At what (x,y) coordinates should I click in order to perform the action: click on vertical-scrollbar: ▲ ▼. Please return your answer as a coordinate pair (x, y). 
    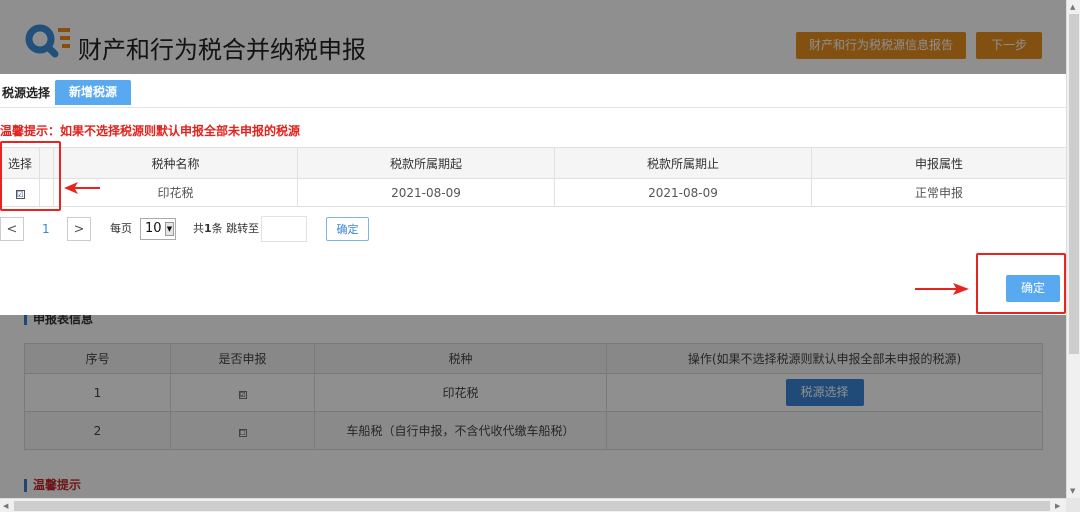
    Looking at the image, I should click on (1073, 249).